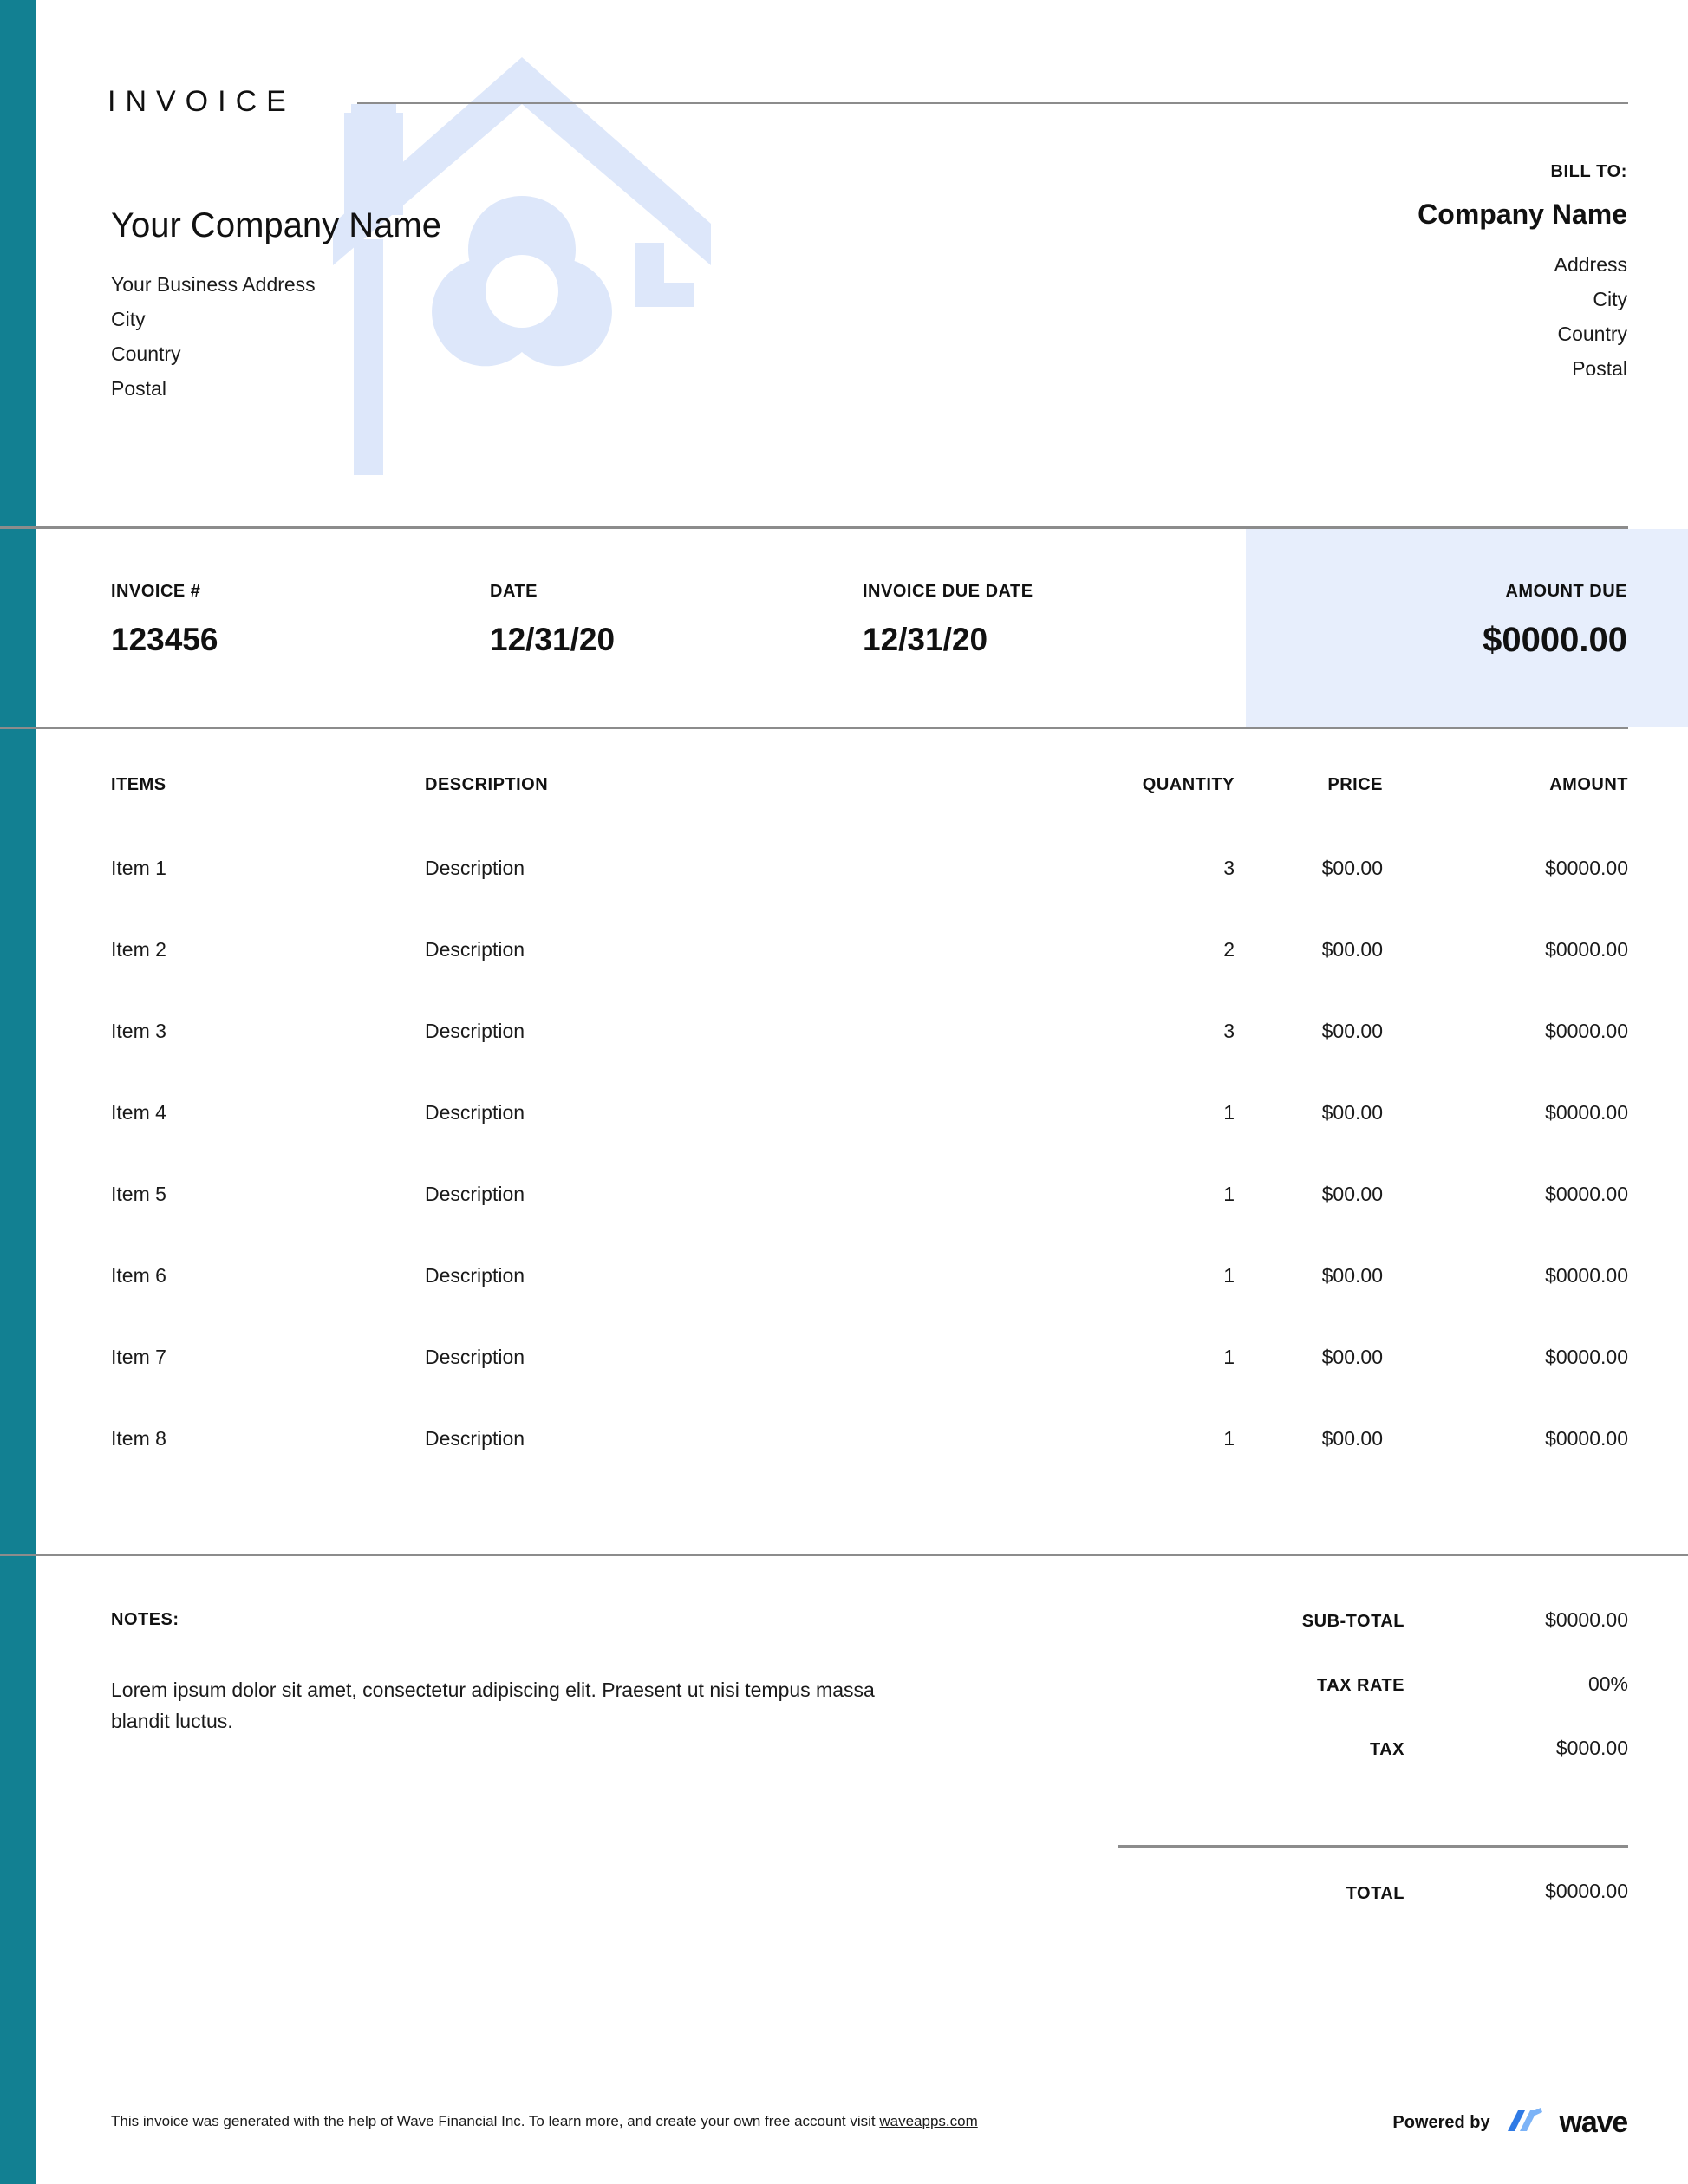 This screenshot has width=1688, height=2184. What do you see at coordinates (1353, 1621) in the screenshot?
I see `subtotal-label: SUB-TOTAL` at bounding box center [1353, 1621].